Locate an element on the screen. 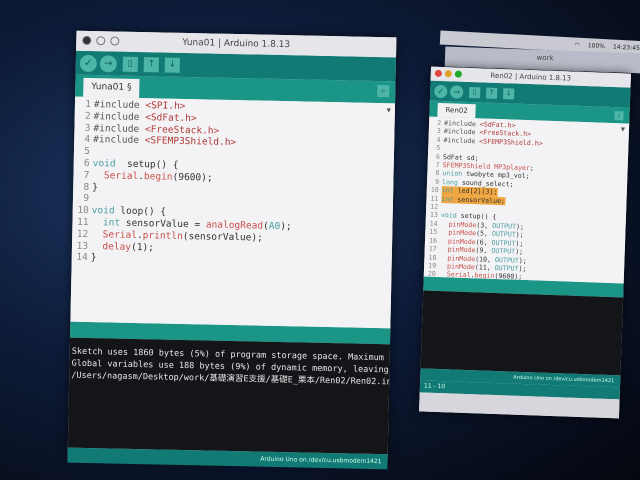 The width and height of the screenshot is (640, 480). code-token: (5, is located at coordinates (484, 234).